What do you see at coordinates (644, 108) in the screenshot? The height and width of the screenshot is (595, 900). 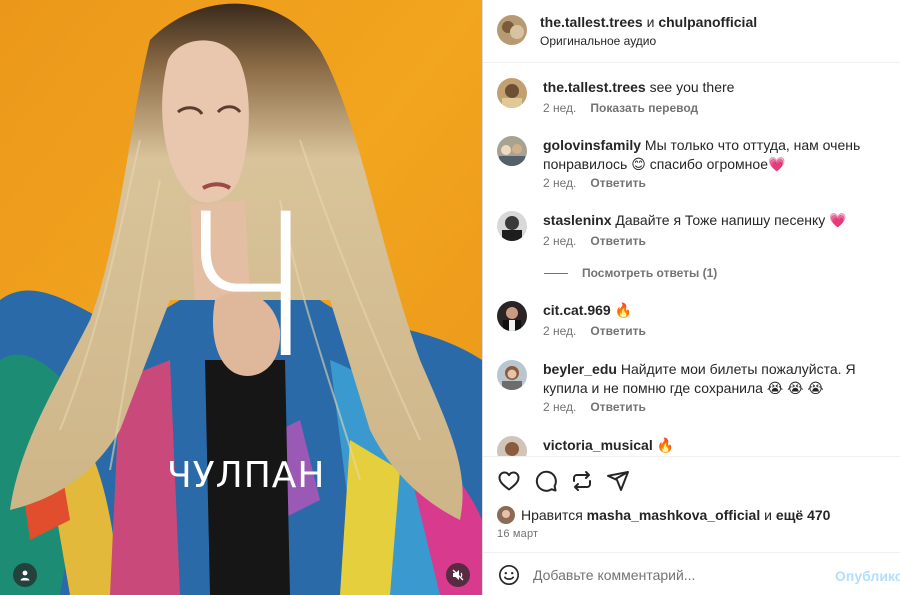 I see `show-translation-link: Показать перевод` at bounding box center [644, 108].